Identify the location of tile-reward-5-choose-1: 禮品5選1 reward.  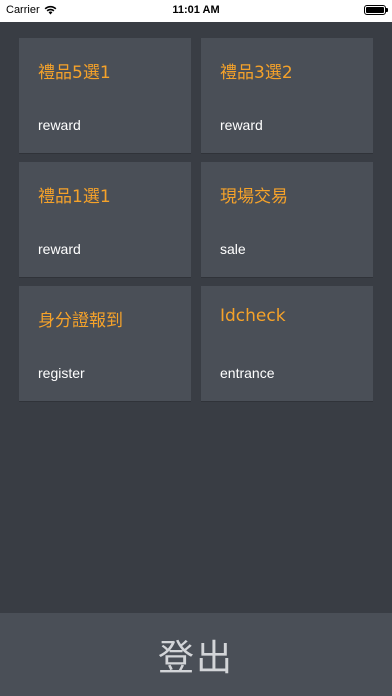
(105, 95).